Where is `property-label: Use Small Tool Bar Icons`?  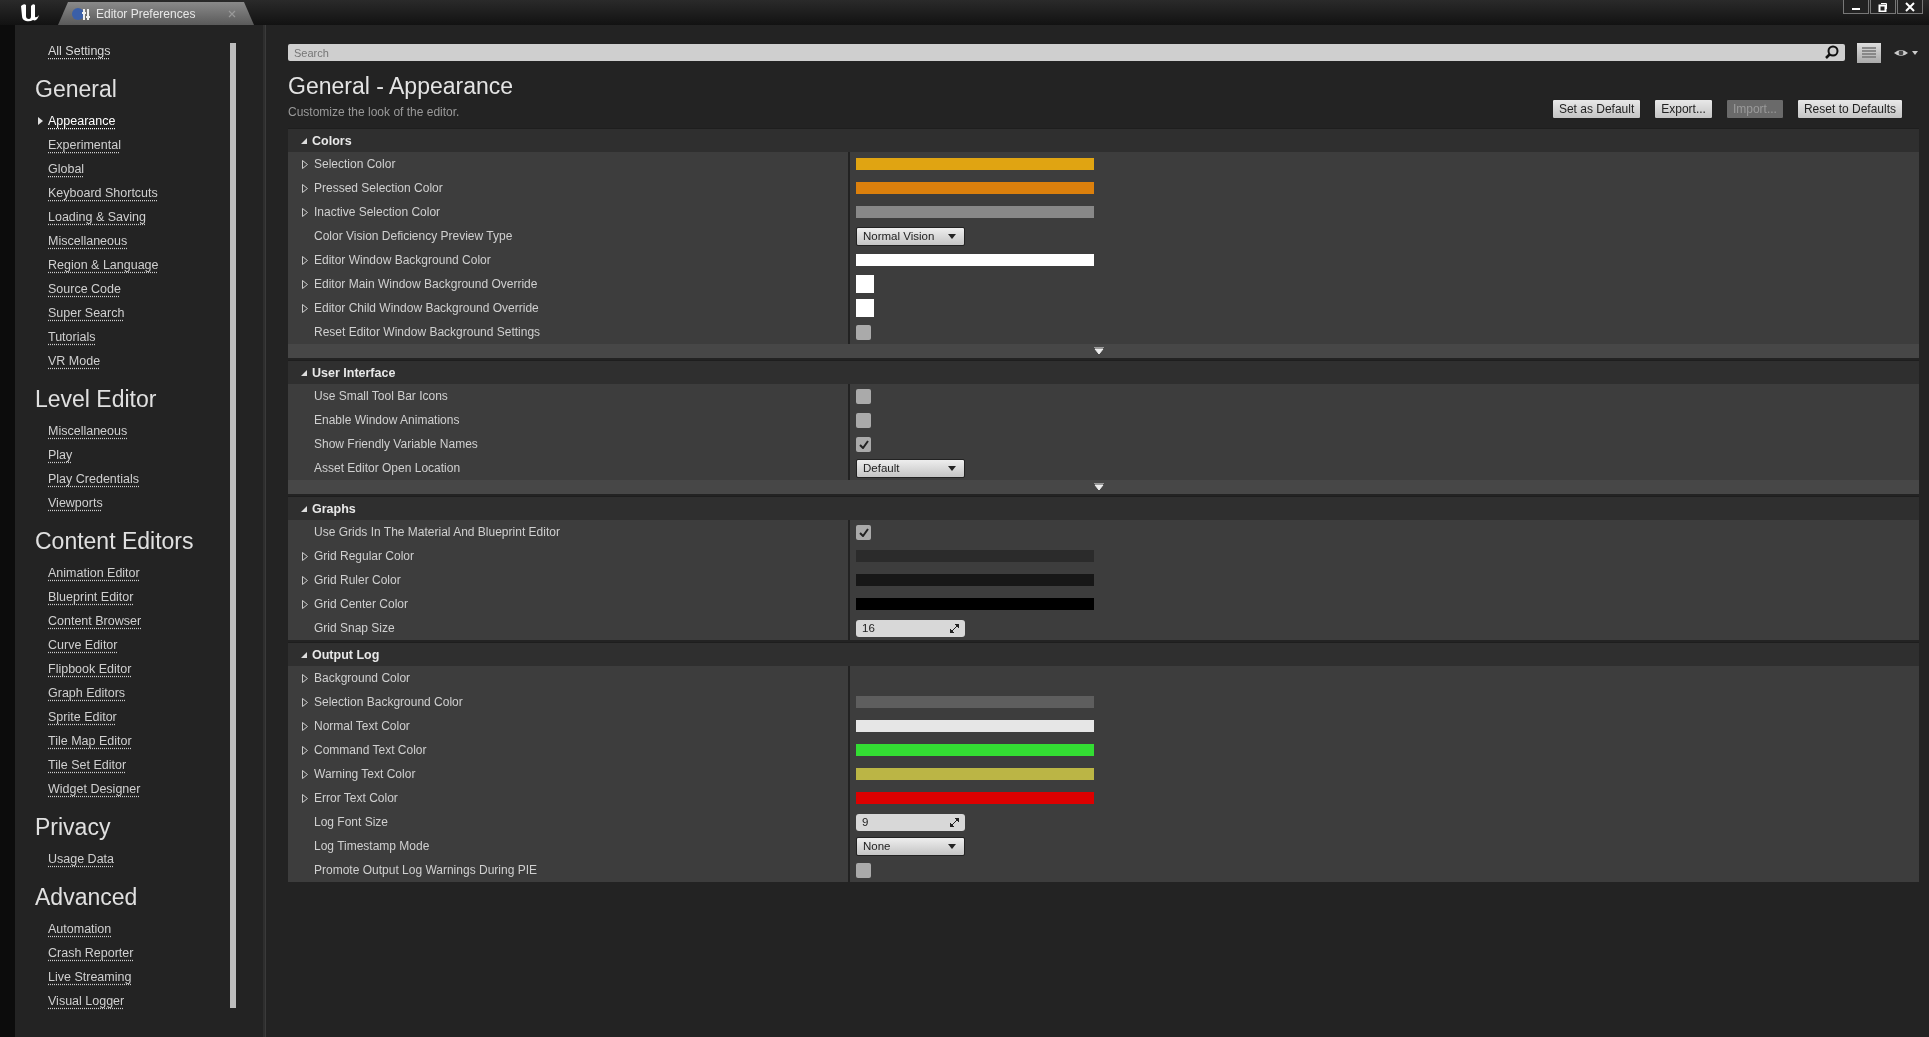 property-label: Use Small Tool Bar Icons is located at coordinates (381, 396).